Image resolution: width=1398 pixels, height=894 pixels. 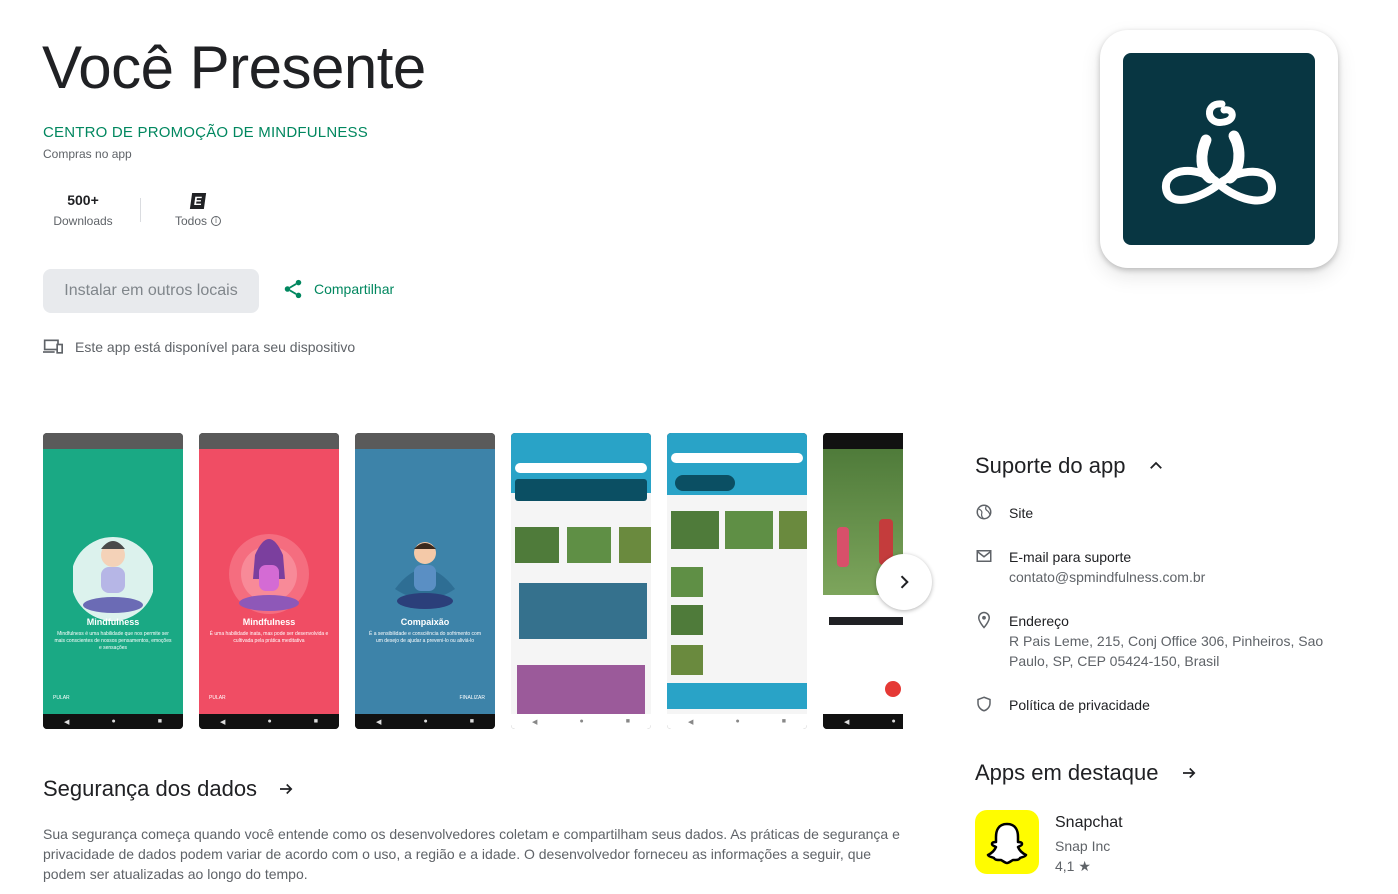 I want to click on support-site-link: Site, so click(x=1004, y=513).